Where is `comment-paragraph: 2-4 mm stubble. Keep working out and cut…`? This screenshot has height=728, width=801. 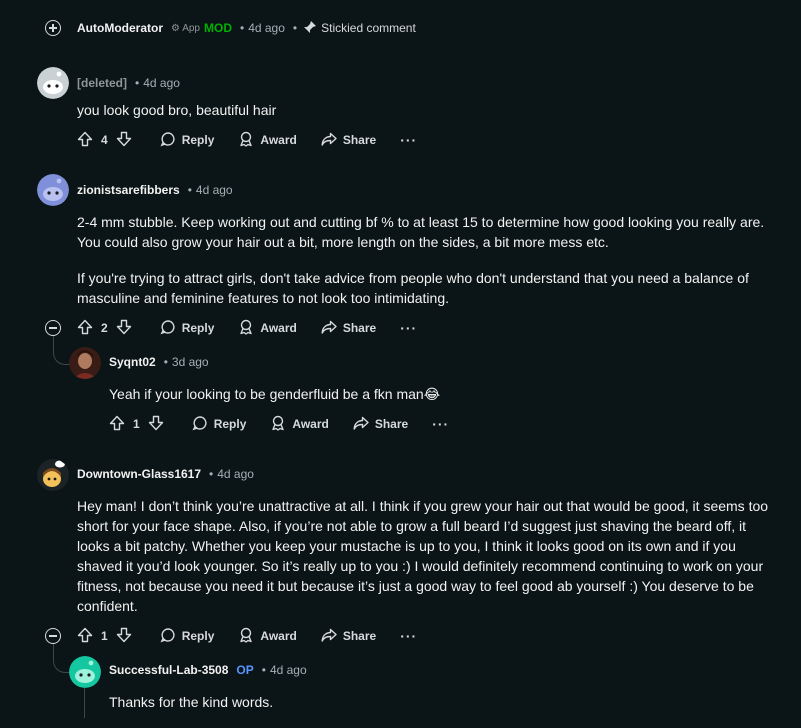 comment-paragraph: 2-4 mm stubble. Keep working out and cut… is located at coordinates (421, 232).